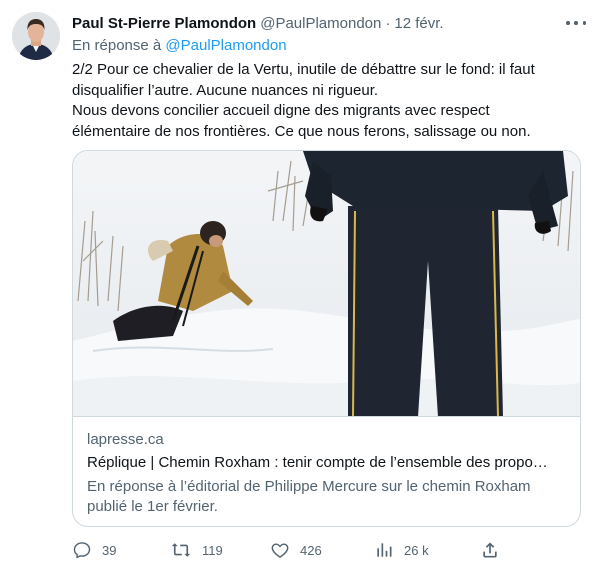 This screenshot has height=575, width=600. I want to click on tweet-date: 12 févr., so click(418, 23).